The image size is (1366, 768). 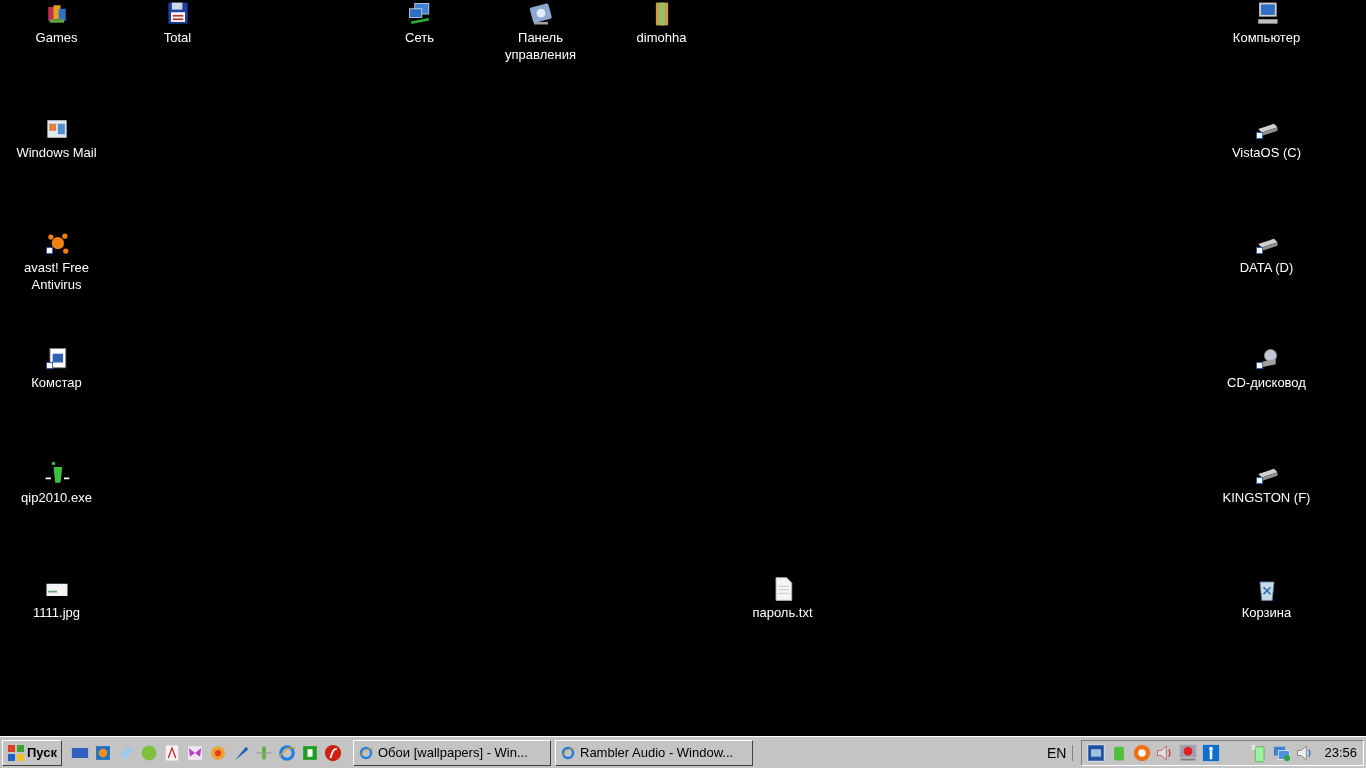 What do you see at coordinates (56, 152) in the screenshot?
I see `desktop-icon-label: Windows Mail` at bounding box center [56, 152].